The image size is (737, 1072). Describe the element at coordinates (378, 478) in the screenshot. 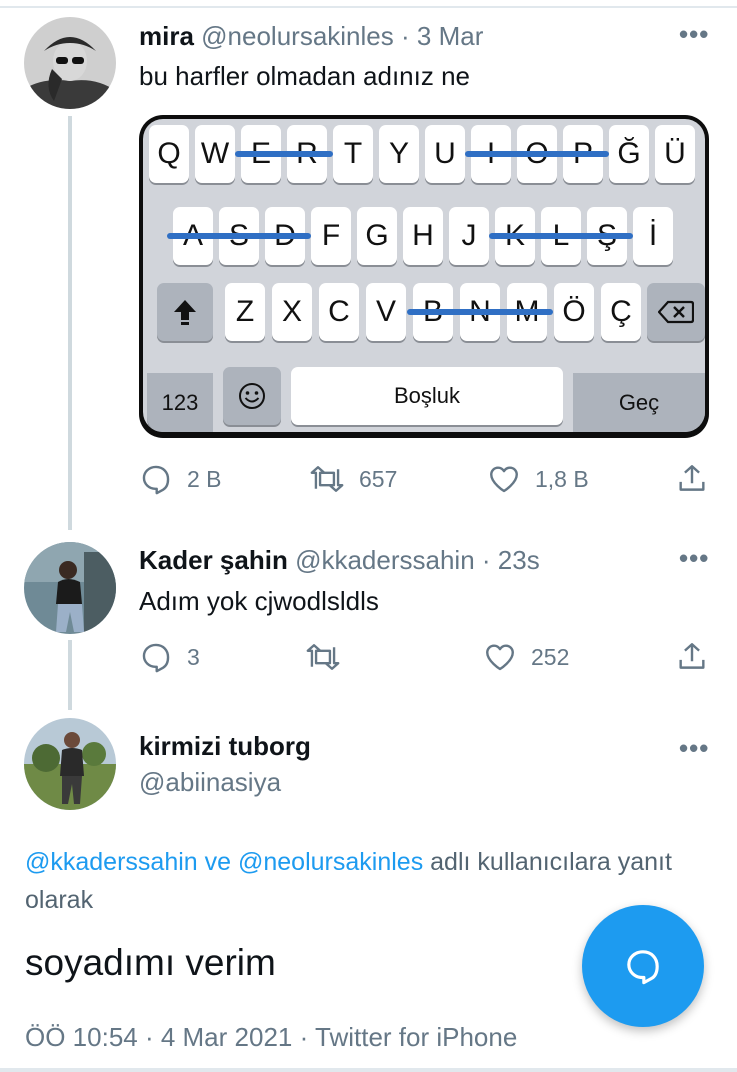

I see `retweet-count: 657` at that location.